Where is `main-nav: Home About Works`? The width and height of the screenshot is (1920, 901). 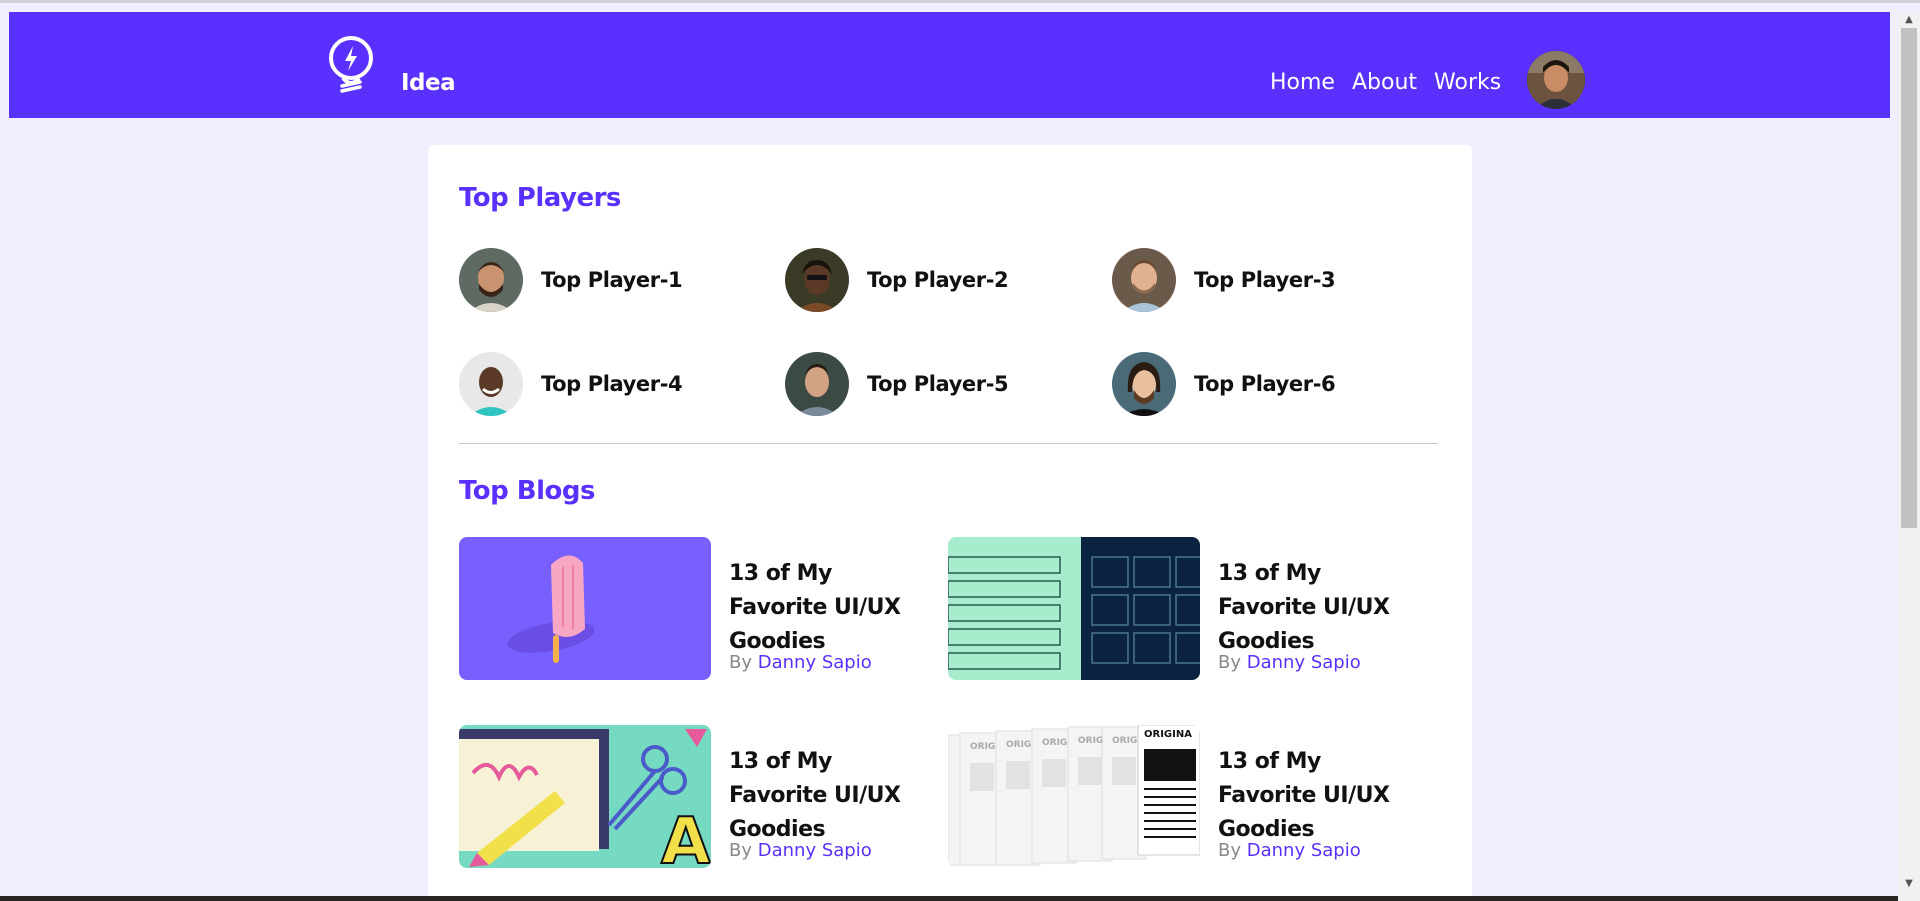
main-nav: Home About Works is located at coordinates (1385, 82).